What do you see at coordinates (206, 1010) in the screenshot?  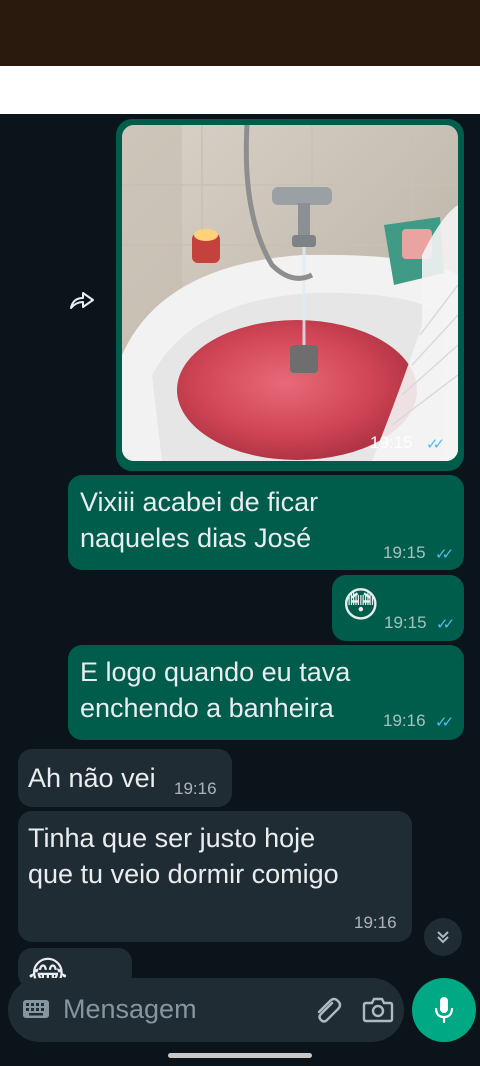 I see `message-composer: Mensagem` at bounding box center [206, 1010].